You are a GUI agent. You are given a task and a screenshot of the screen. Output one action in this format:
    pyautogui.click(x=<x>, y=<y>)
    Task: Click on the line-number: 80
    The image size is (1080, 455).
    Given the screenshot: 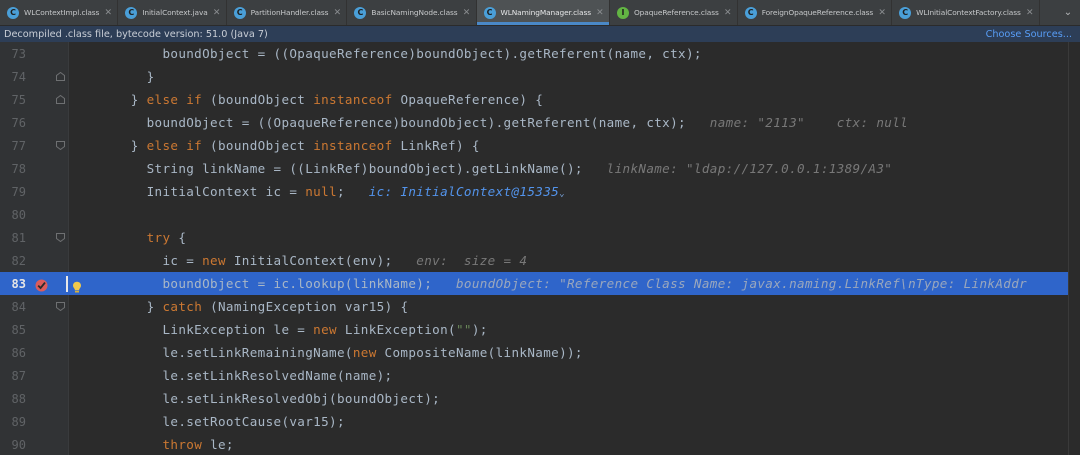 What is the action you would take?
    pyautogui.click(x=13, y=215)
    